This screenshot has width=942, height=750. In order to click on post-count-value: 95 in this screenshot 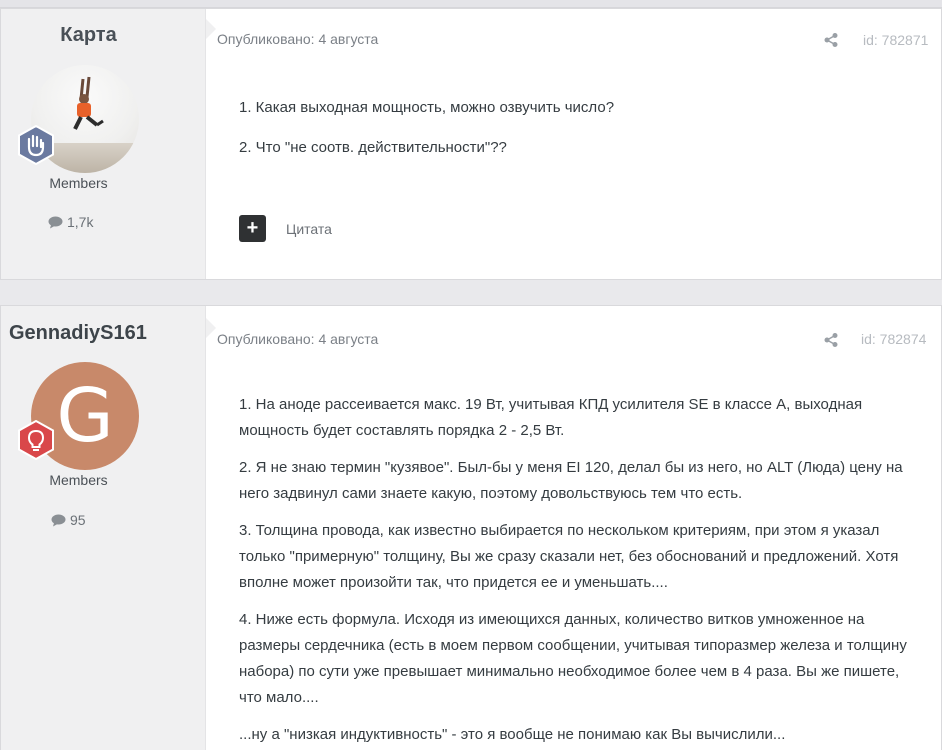, I will do `click(78, 520)`.